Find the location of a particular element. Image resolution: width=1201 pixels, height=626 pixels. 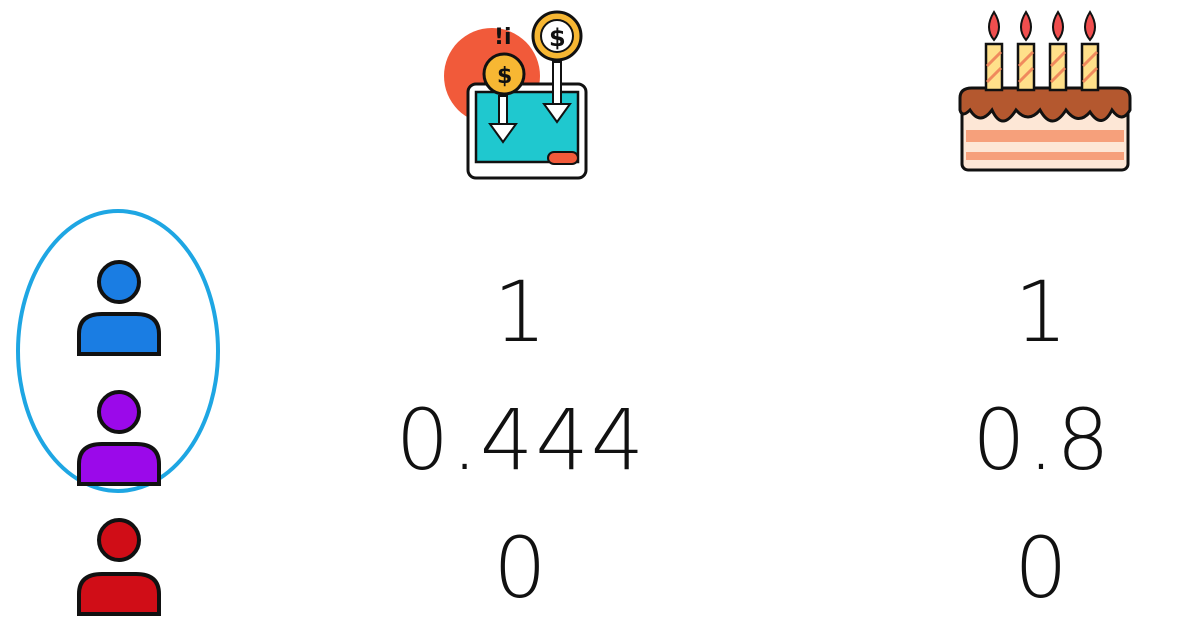

user-icon-blue is located at coordinates (119, 308).